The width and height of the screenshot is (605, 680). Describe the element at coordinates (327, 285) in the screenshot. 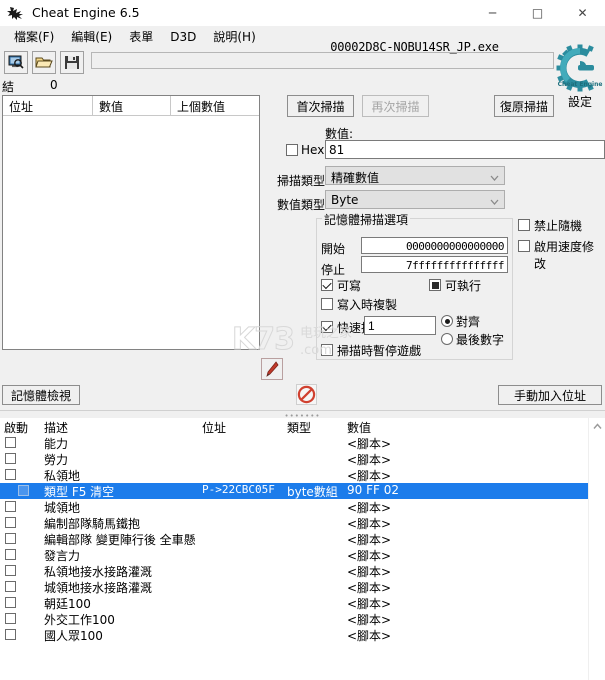

I see `writable-checkbox` at that location.